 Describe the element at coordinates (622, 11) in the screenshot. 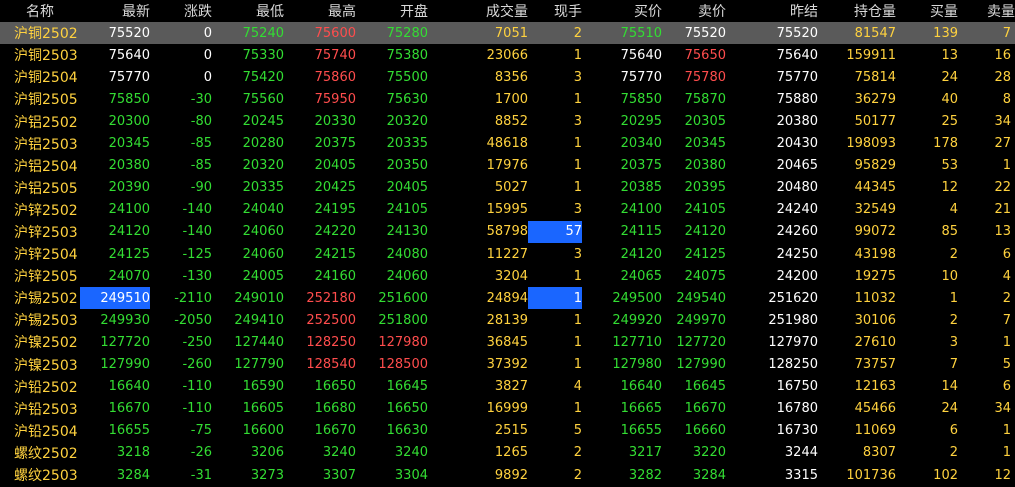

I see `column-header-bid: 买价` at that location.